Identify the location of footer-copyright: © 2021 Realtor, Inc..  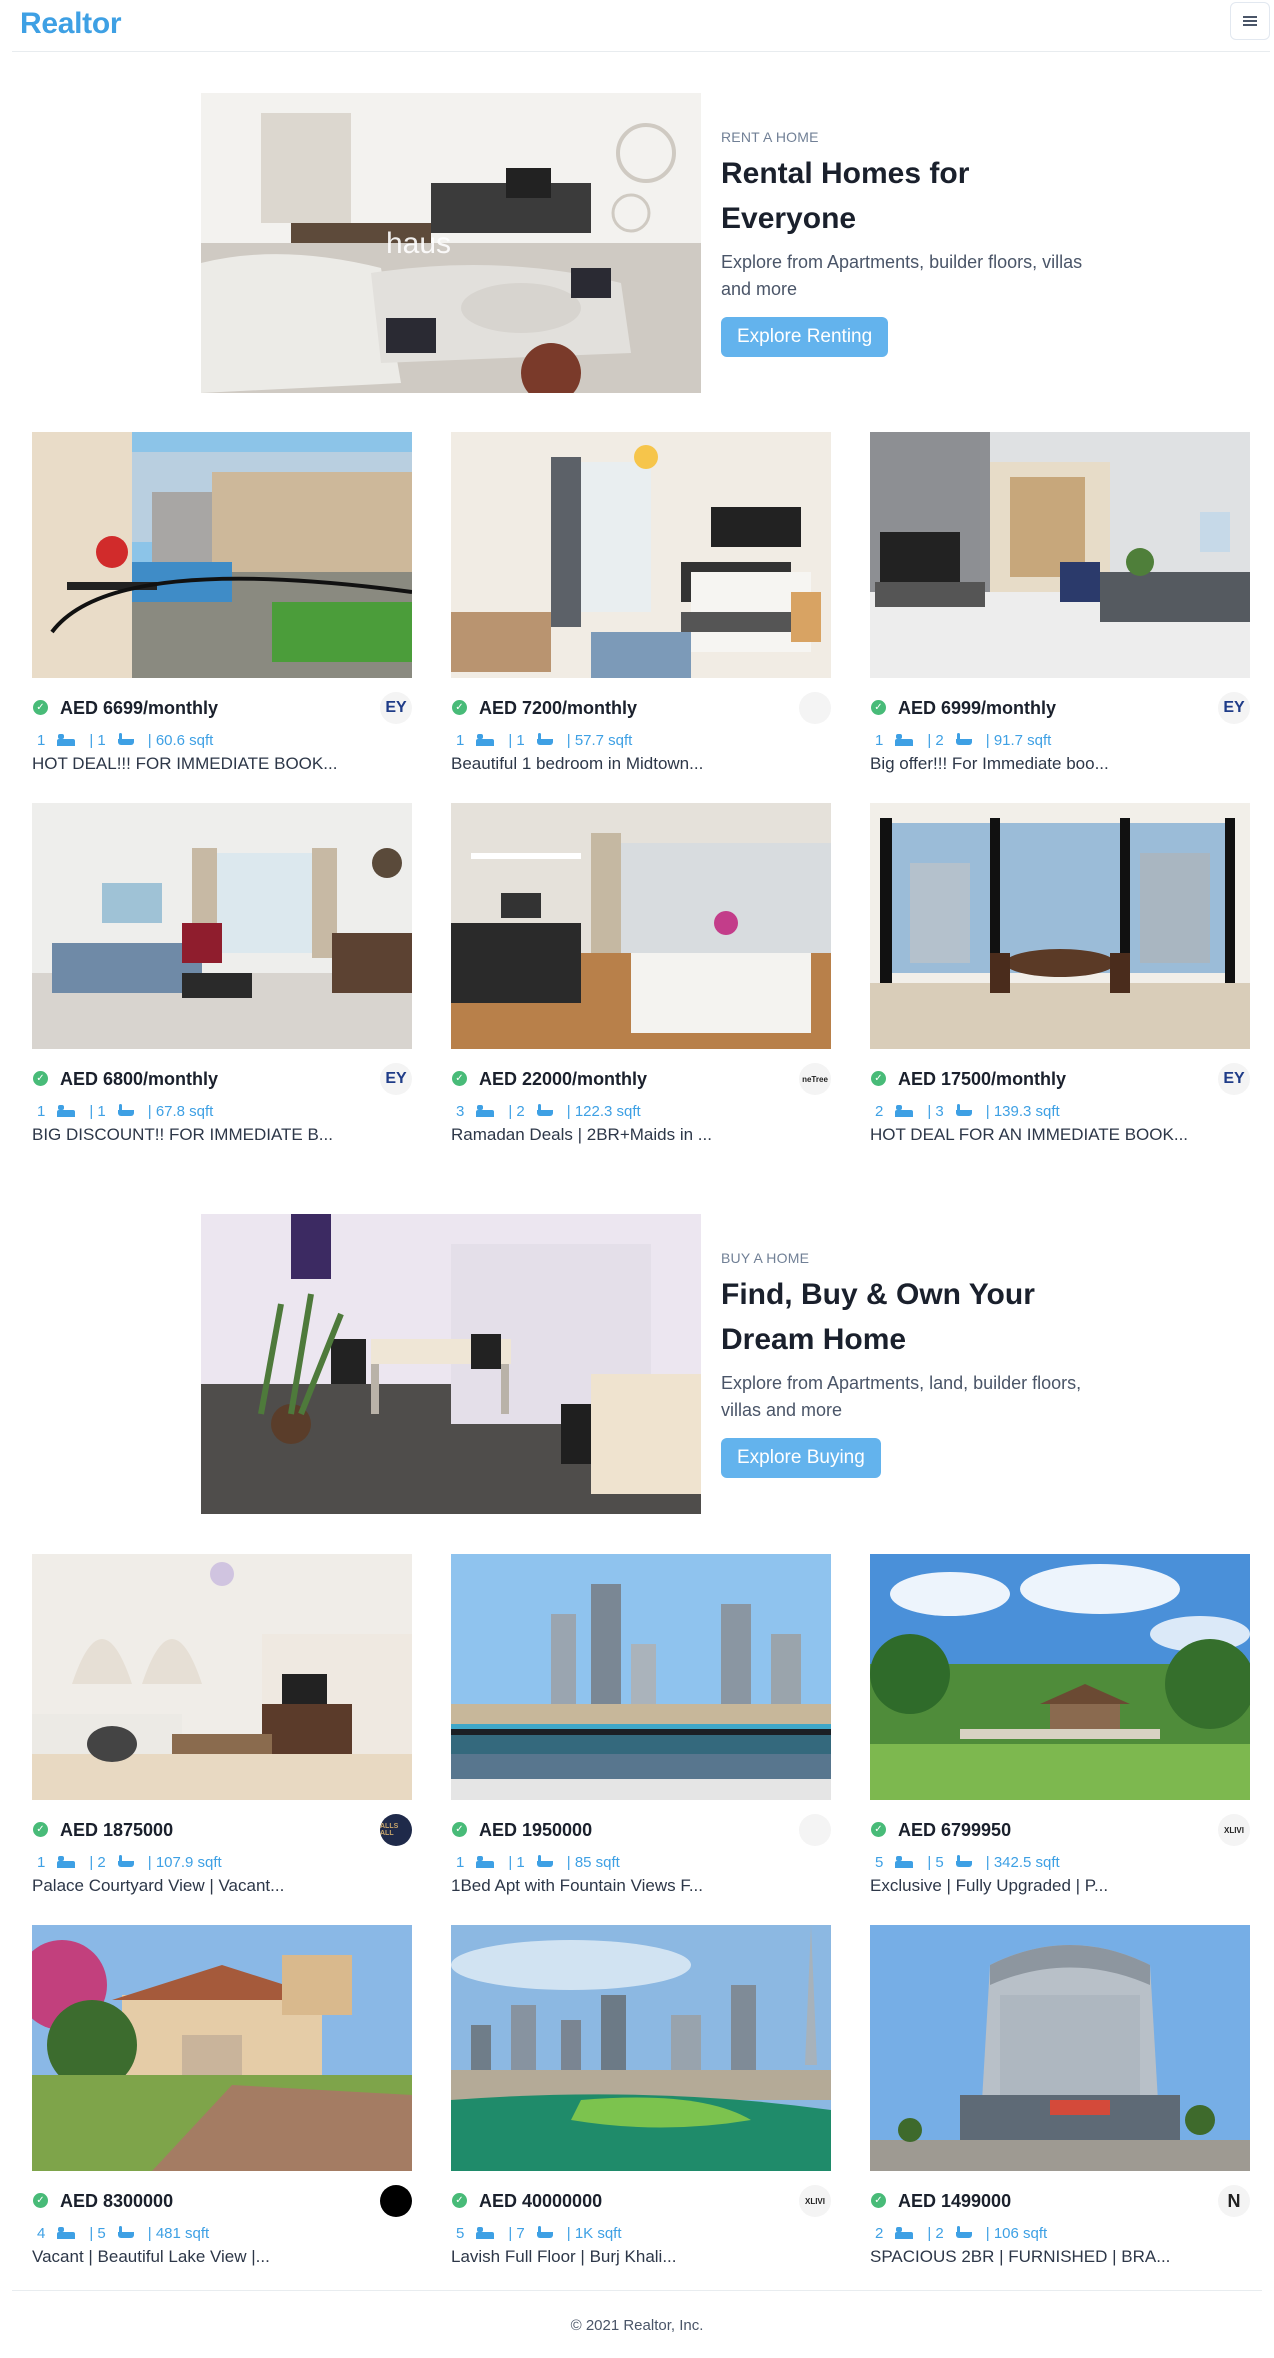
(637, 2325).